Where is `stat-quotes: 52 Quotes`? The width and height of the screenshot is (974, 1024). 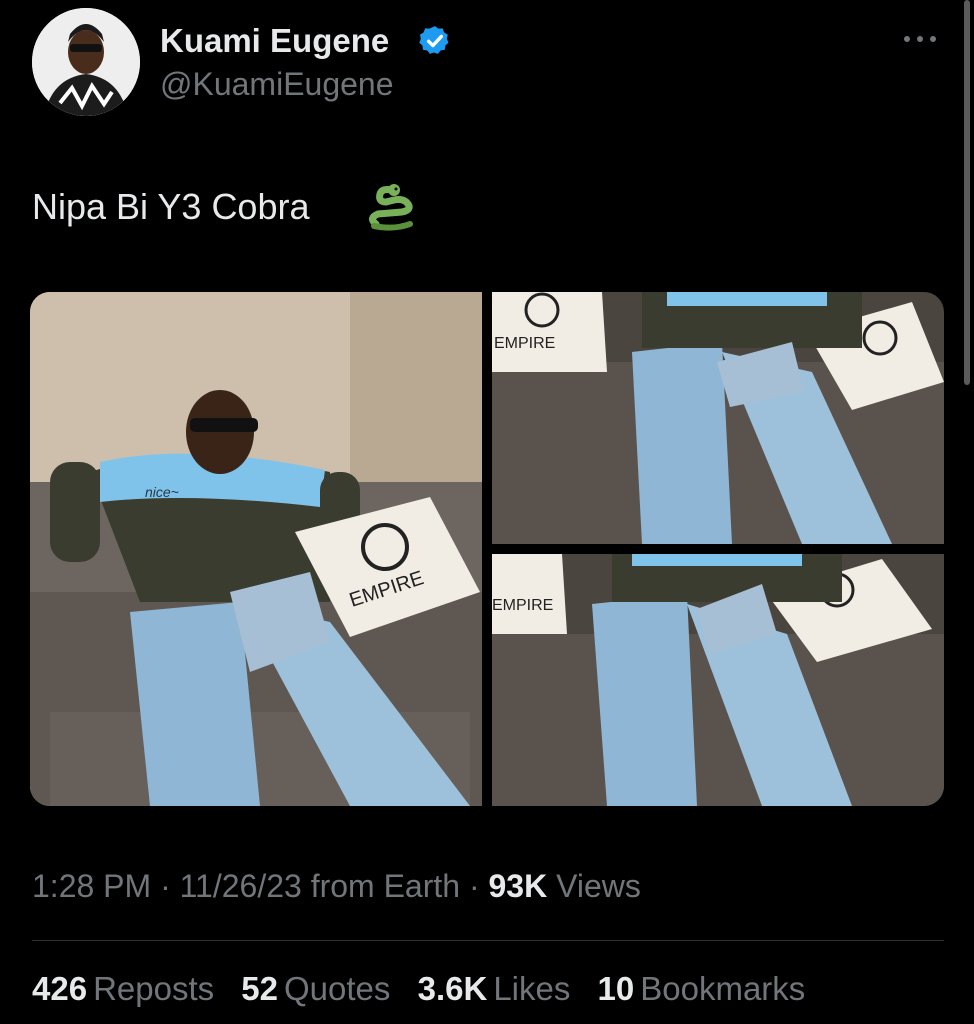 stat-quotes: 52 Quotes is located at coordinates (315, 989).